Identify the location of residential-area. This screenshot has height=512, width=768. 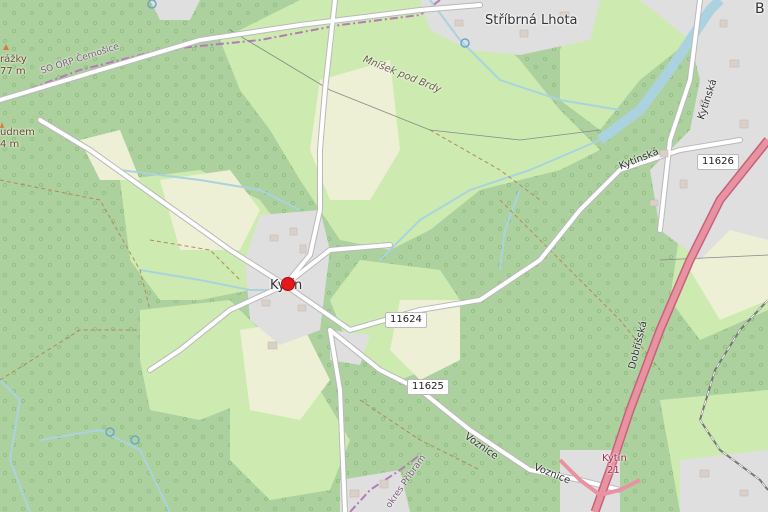
(724, 481).